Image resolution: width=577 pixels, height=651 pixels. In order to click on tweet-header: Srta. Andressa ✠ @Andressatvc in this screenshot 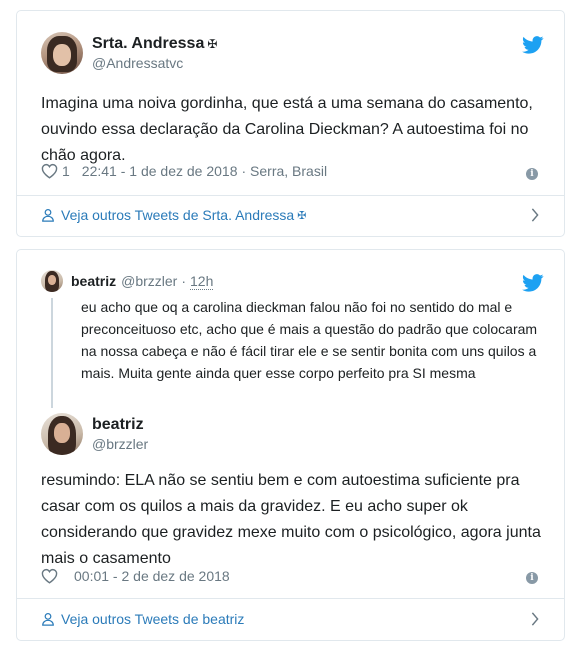, I will do `click(129, 53)`.